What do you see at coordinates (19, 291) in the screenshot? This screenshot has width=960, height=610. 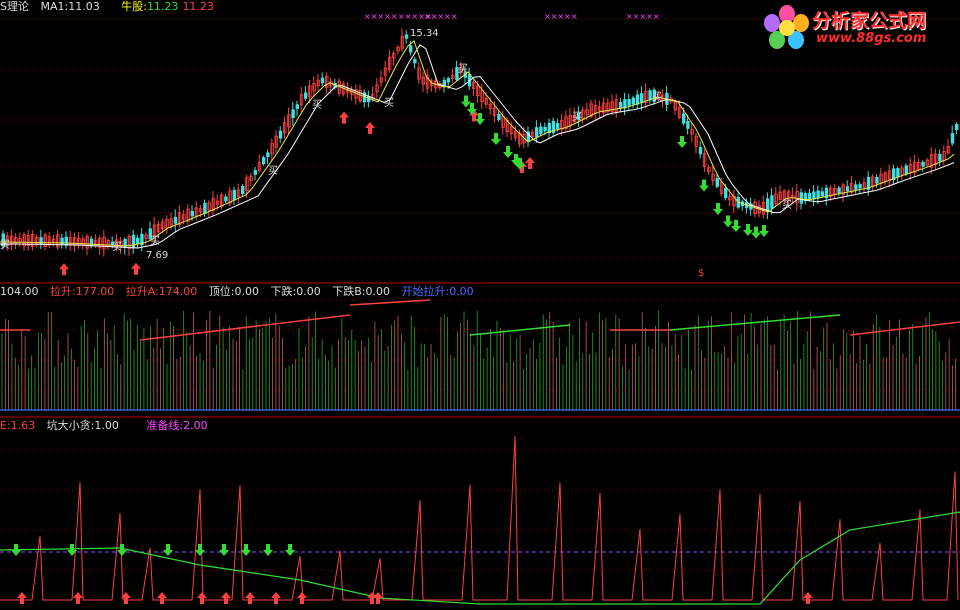 I see `panel2-first-value: 104.00` at bounding box center [19, 291].